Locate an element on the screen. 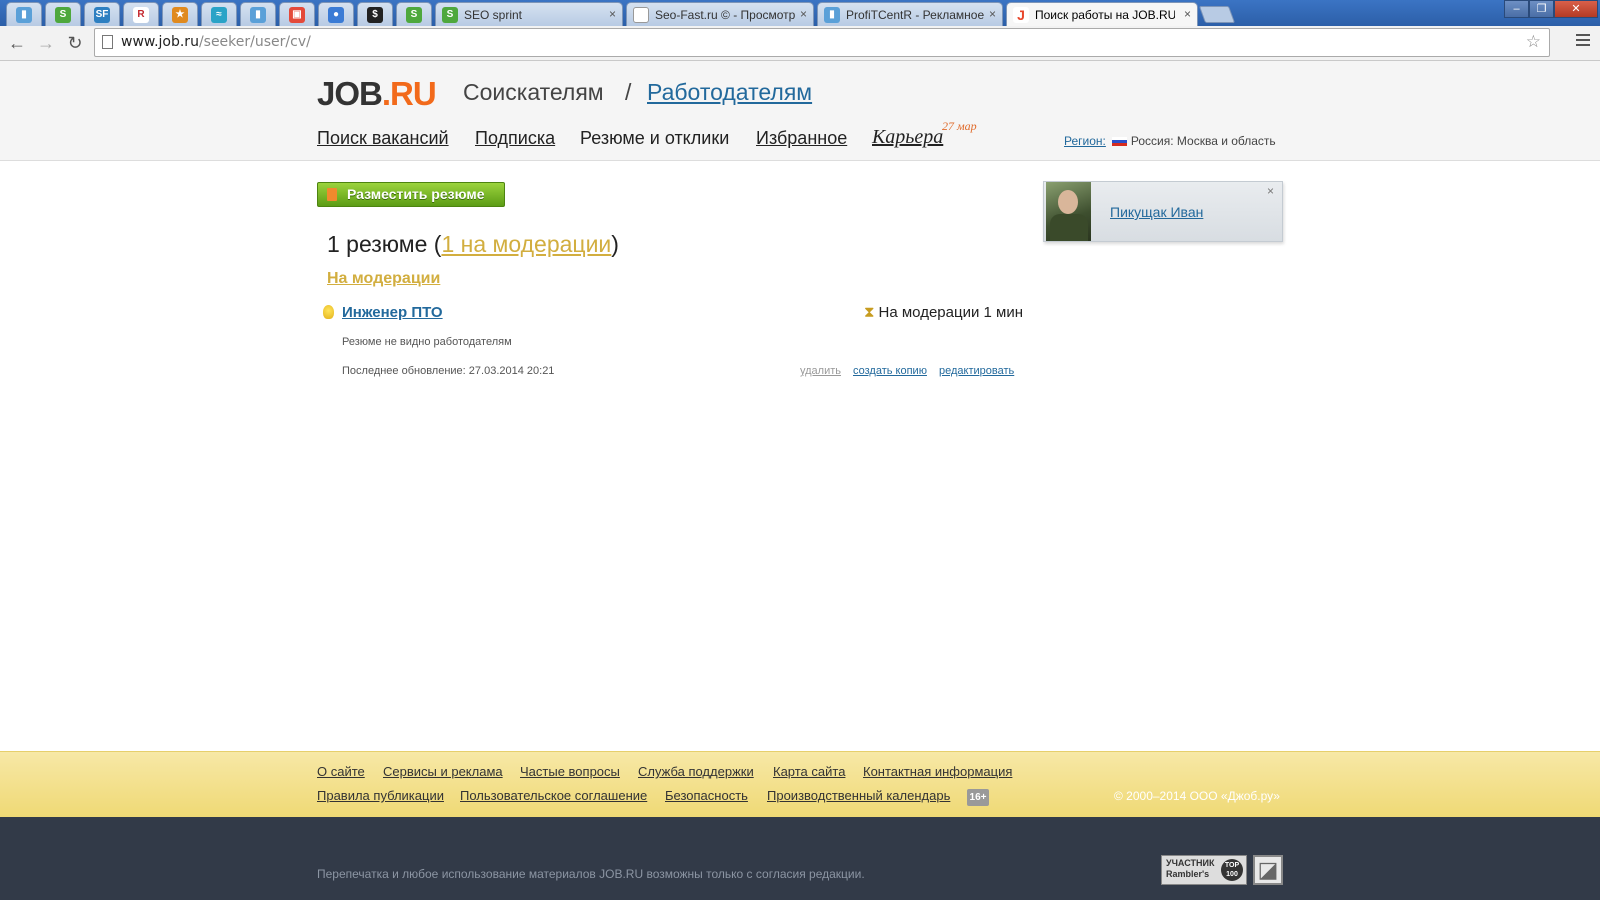  resume-last-updated: Последнее обновление: 27.03.2014 20:21 is located at coordinates (448, 371).